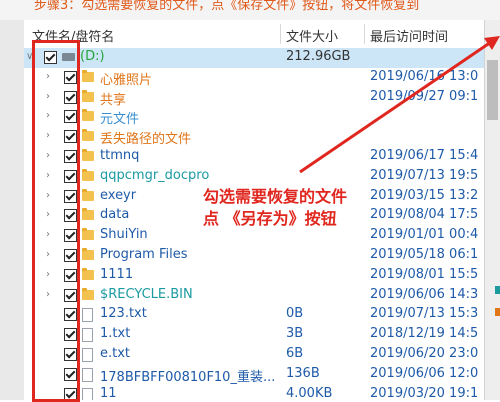 The width and height of the screenshot is (500, 402). What do you see at coordinates (312, 35) in the screenshot?
I see `size-column-header: 文件大小` at bounding box center [312, 35].